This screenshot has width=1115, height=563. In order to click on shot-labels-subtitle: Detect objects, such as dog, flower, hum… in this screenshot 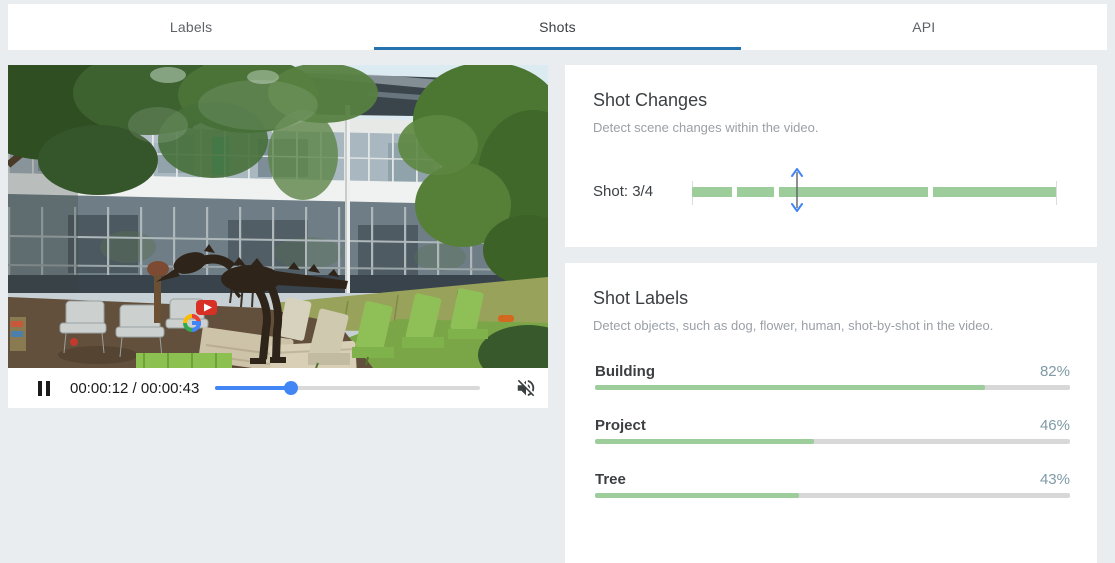, I will do `click(793, 325)`.